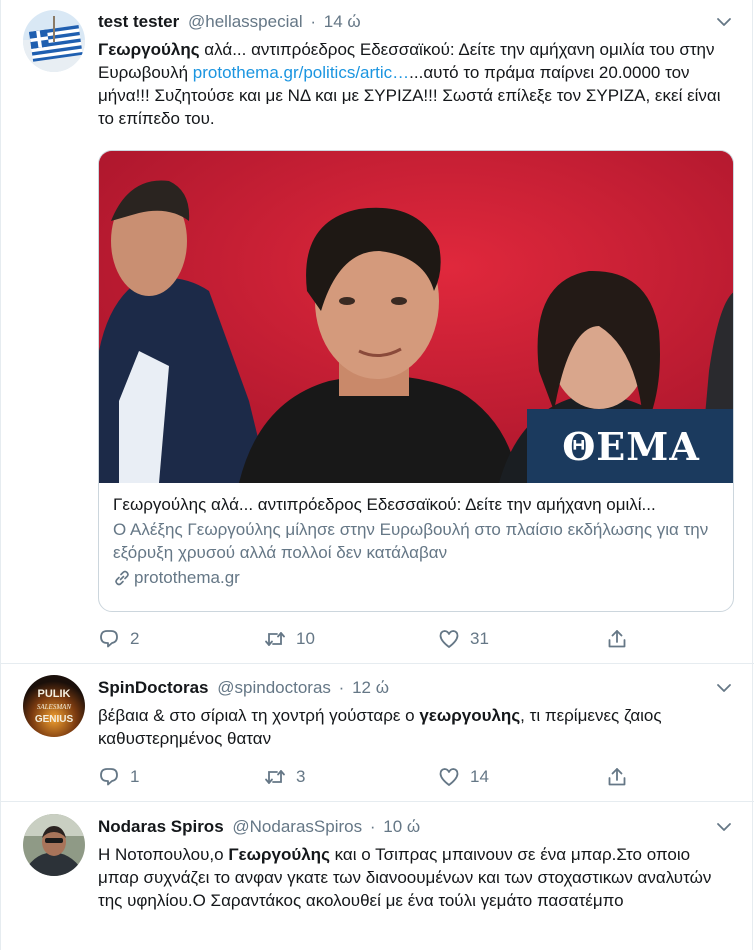 This screenshot has height=950, width=755. I want to click on reply-count: 2, so click(135, 638).